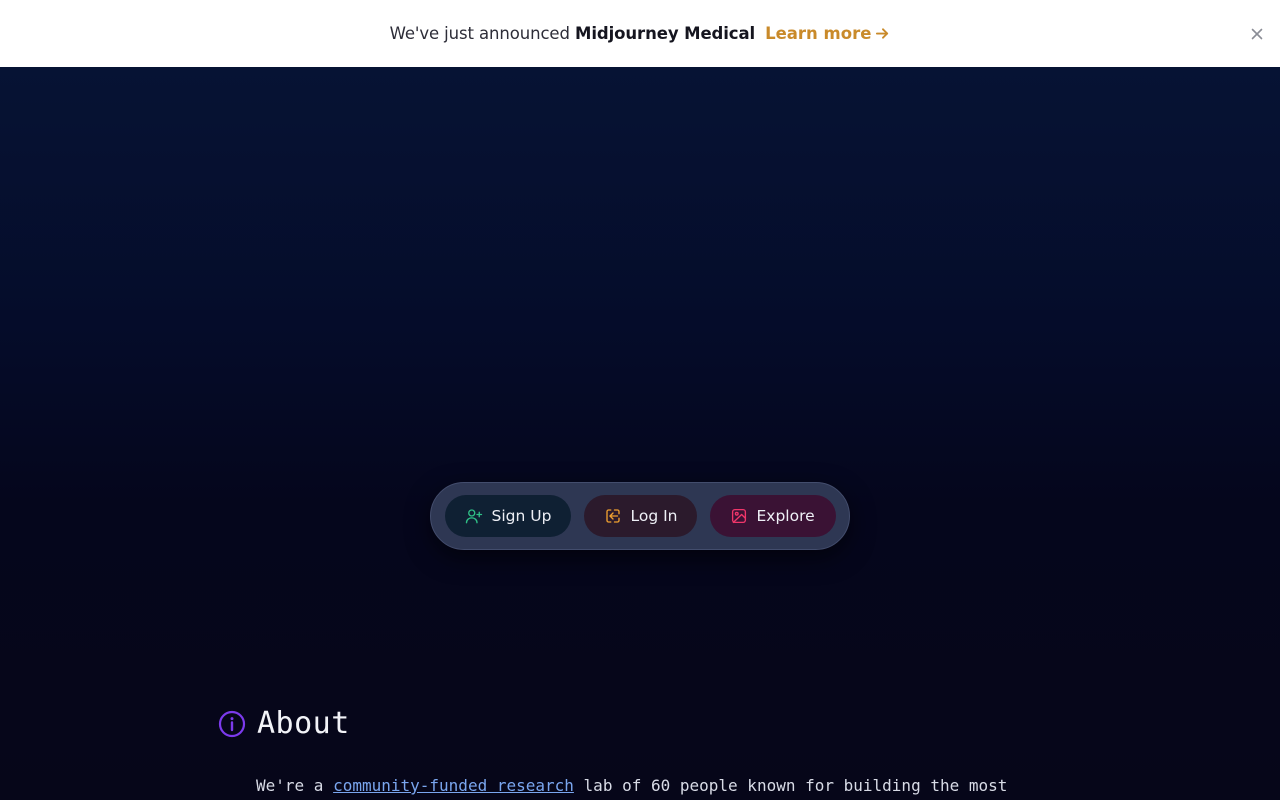 Image resolution: width=1280 pixels, height=800 pixels. What do you see at coordinates (882, 33) in the screenshot?
I see `arrow-right-icon` at bounding box center [882, 33].